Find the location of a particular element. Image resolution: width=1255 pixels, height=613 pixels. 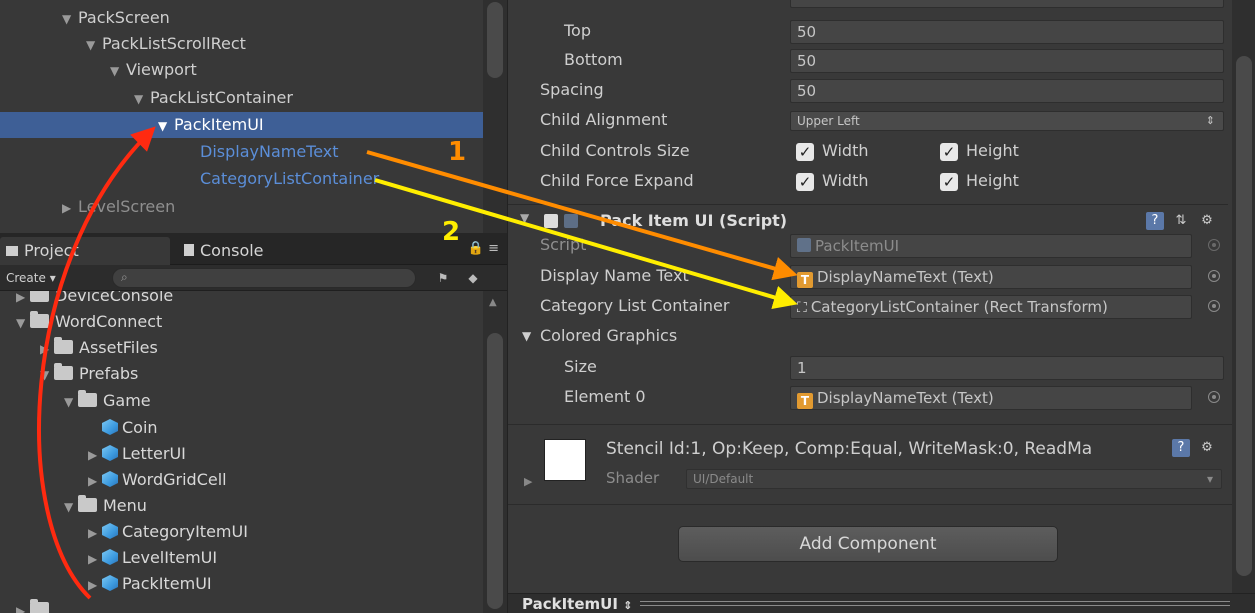

hierarchy-item-label: CategoryListContainer is located at coordinates (290, 178).